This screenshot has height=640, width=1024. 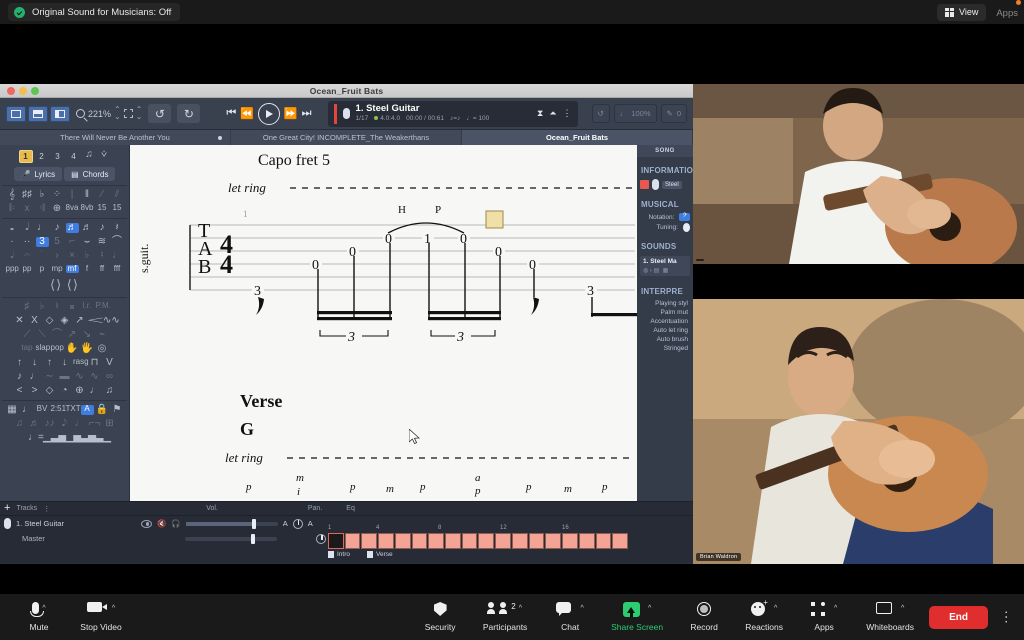 I want to click on inspector-tuning-row: Tuning:, so click(x=665, y=227).